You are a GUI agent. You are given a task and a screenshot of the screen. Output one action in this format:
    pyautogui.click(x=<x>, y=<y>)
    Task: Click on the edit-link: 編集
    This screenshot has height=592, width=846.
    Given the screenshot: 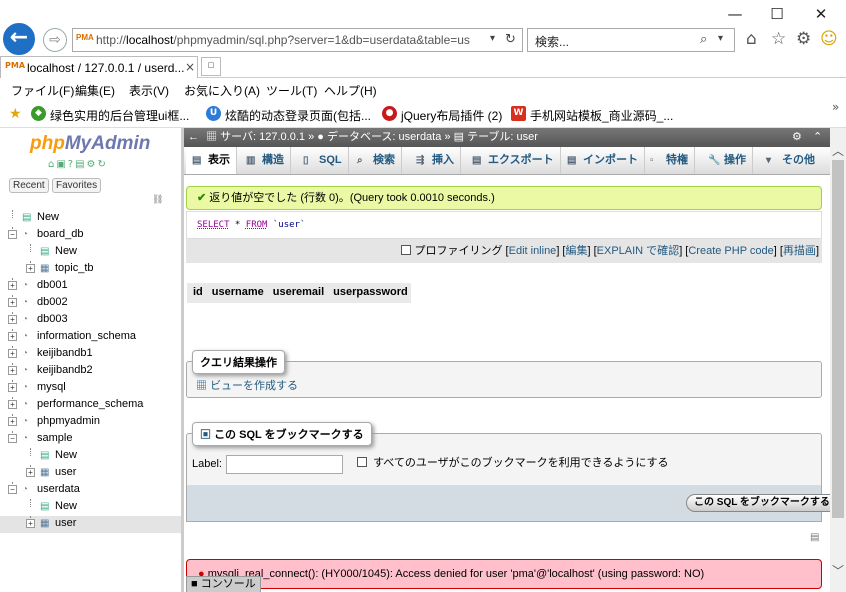 What is the action you would take?
    pyautogui.click(x=576, y=251)
    